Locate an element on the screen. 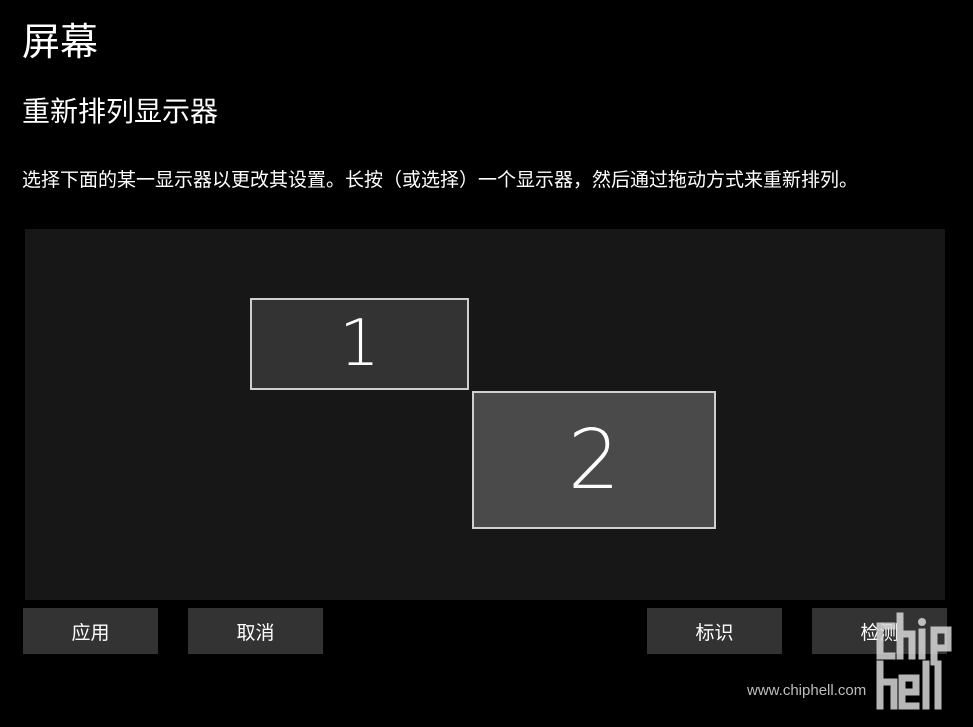 The image size is (973, 727). monitor-2-label: 2 is located at coordinates (594, 460).